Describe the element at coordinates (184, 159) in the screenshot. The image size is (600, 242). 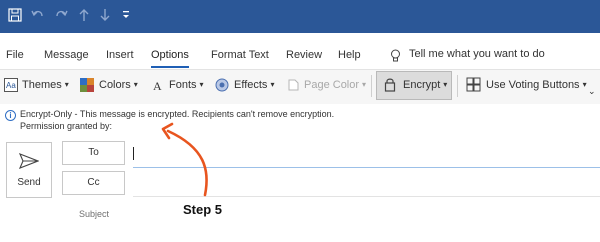
I see `annotation-arrow` at that location.